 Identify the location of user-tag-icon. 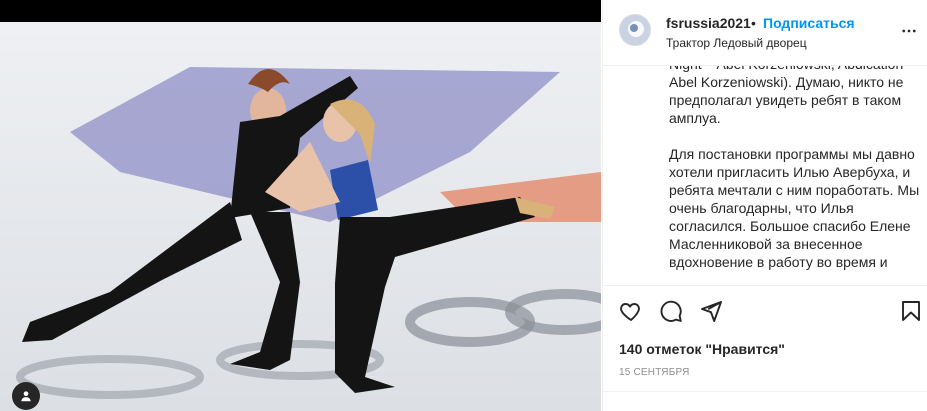
(26, 396).